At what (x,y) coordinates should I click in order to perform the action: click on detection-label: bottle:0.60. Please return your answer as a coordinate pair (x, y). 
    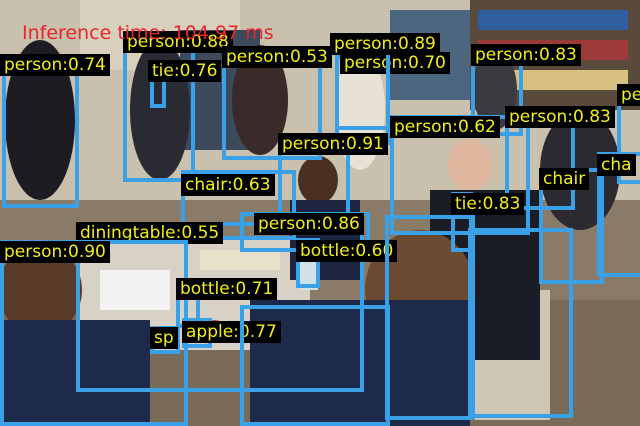
    Looking at the image, I should click on (347, 251).